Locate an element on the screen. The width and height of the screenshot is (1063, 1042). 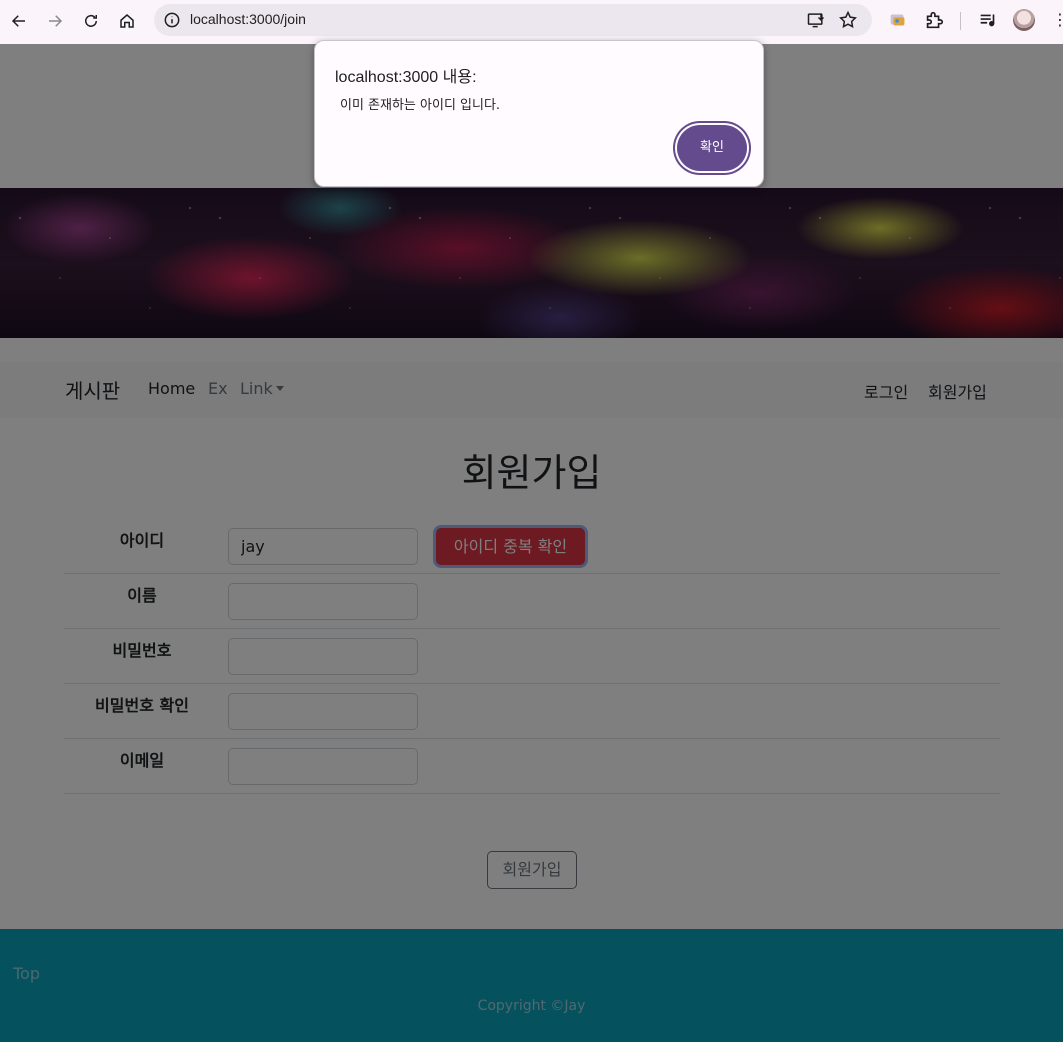
dialog-ok-button: 확인 is located at coordinates (712, 148).